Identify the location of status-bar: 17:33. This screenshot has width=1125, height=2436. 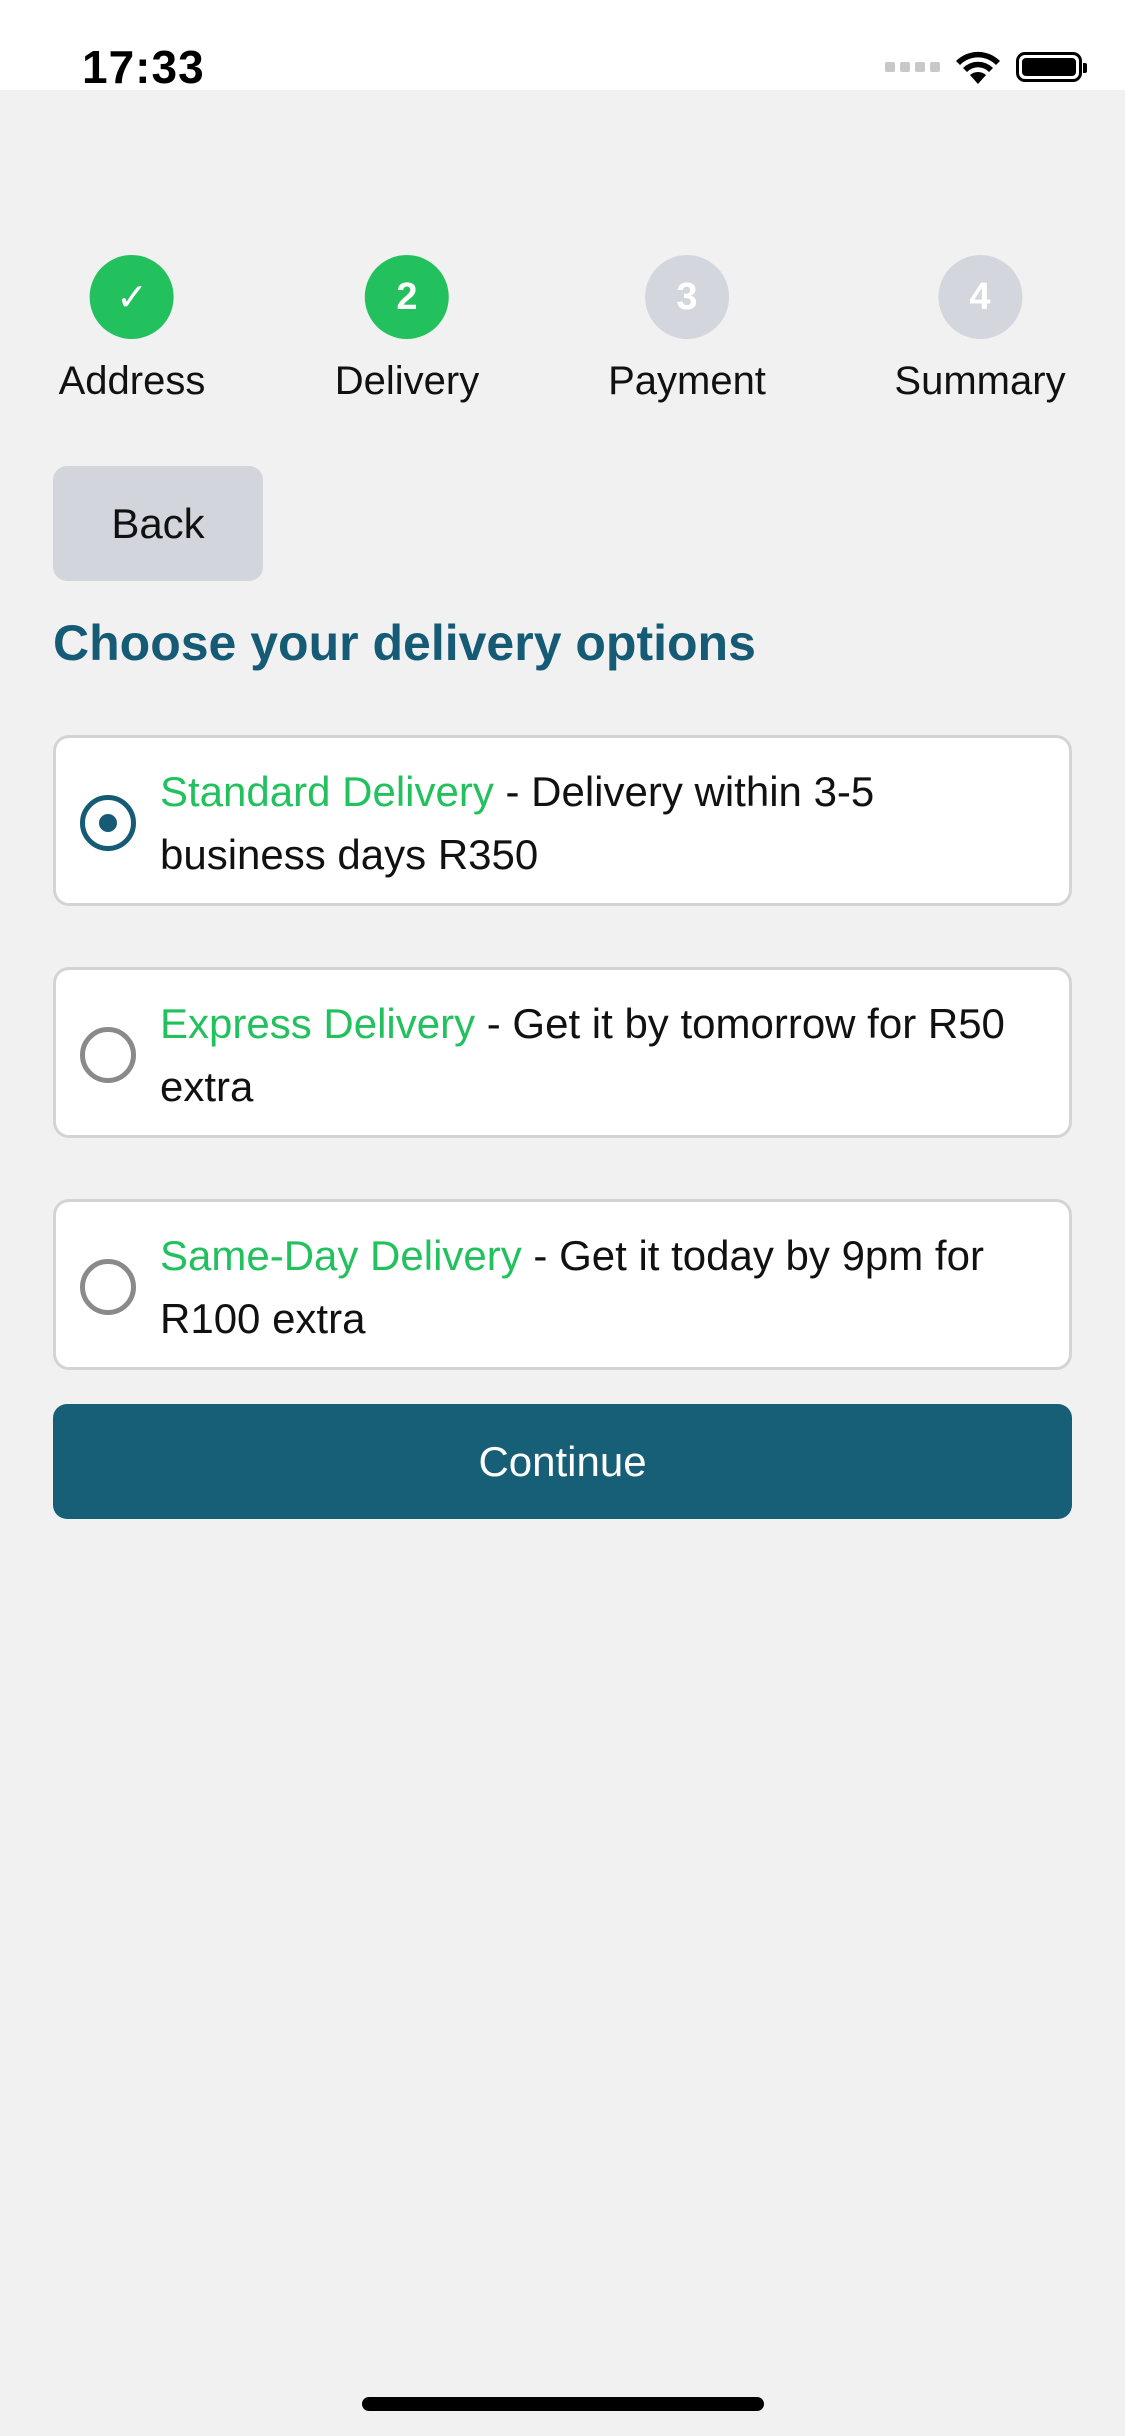
(562, 46).